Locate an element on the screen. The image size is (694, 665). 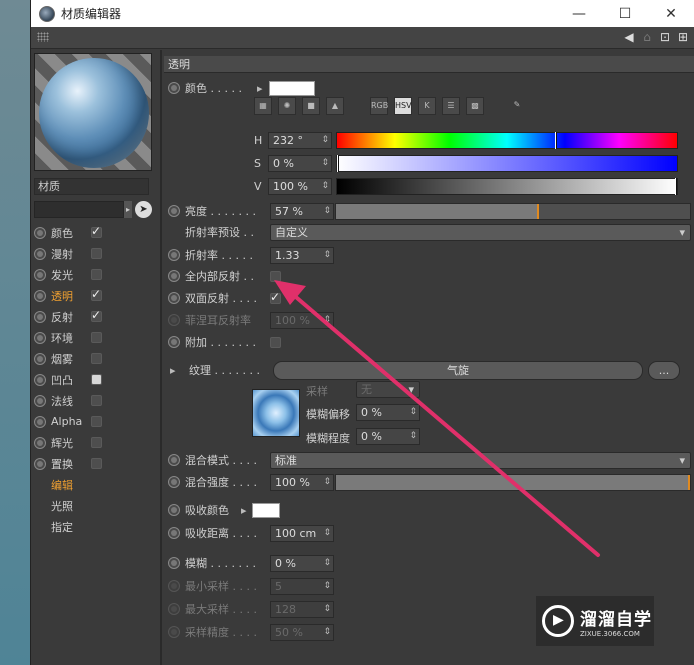
grip-icon is located at coordinates (43, 37).